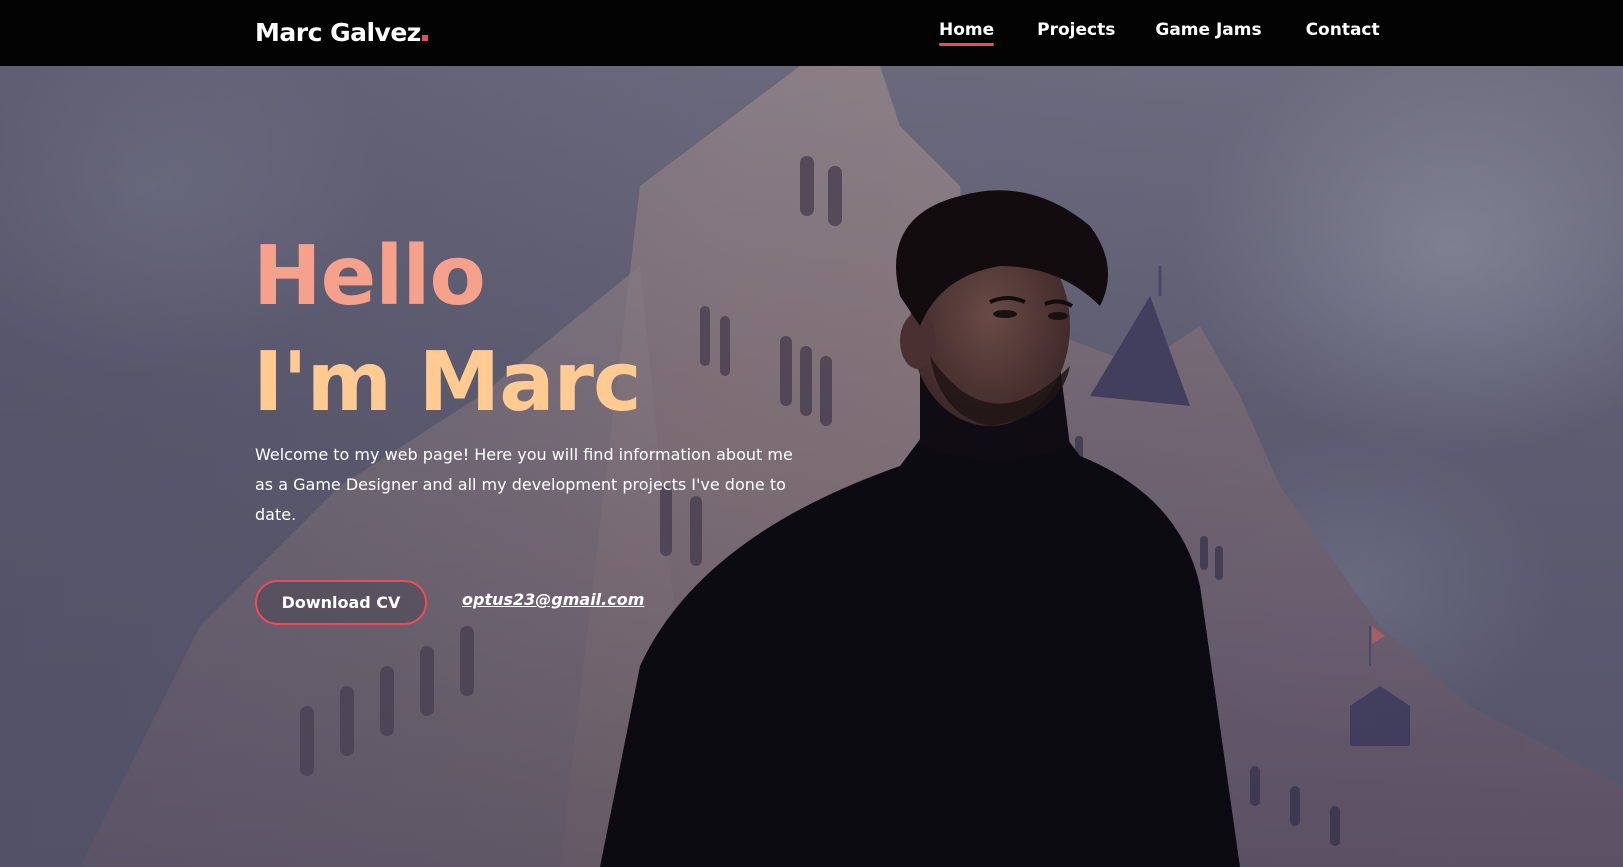  Describe the element at coordinates (369, 276) in the screenshot. I see `hero-greeting: Hello` at that location.